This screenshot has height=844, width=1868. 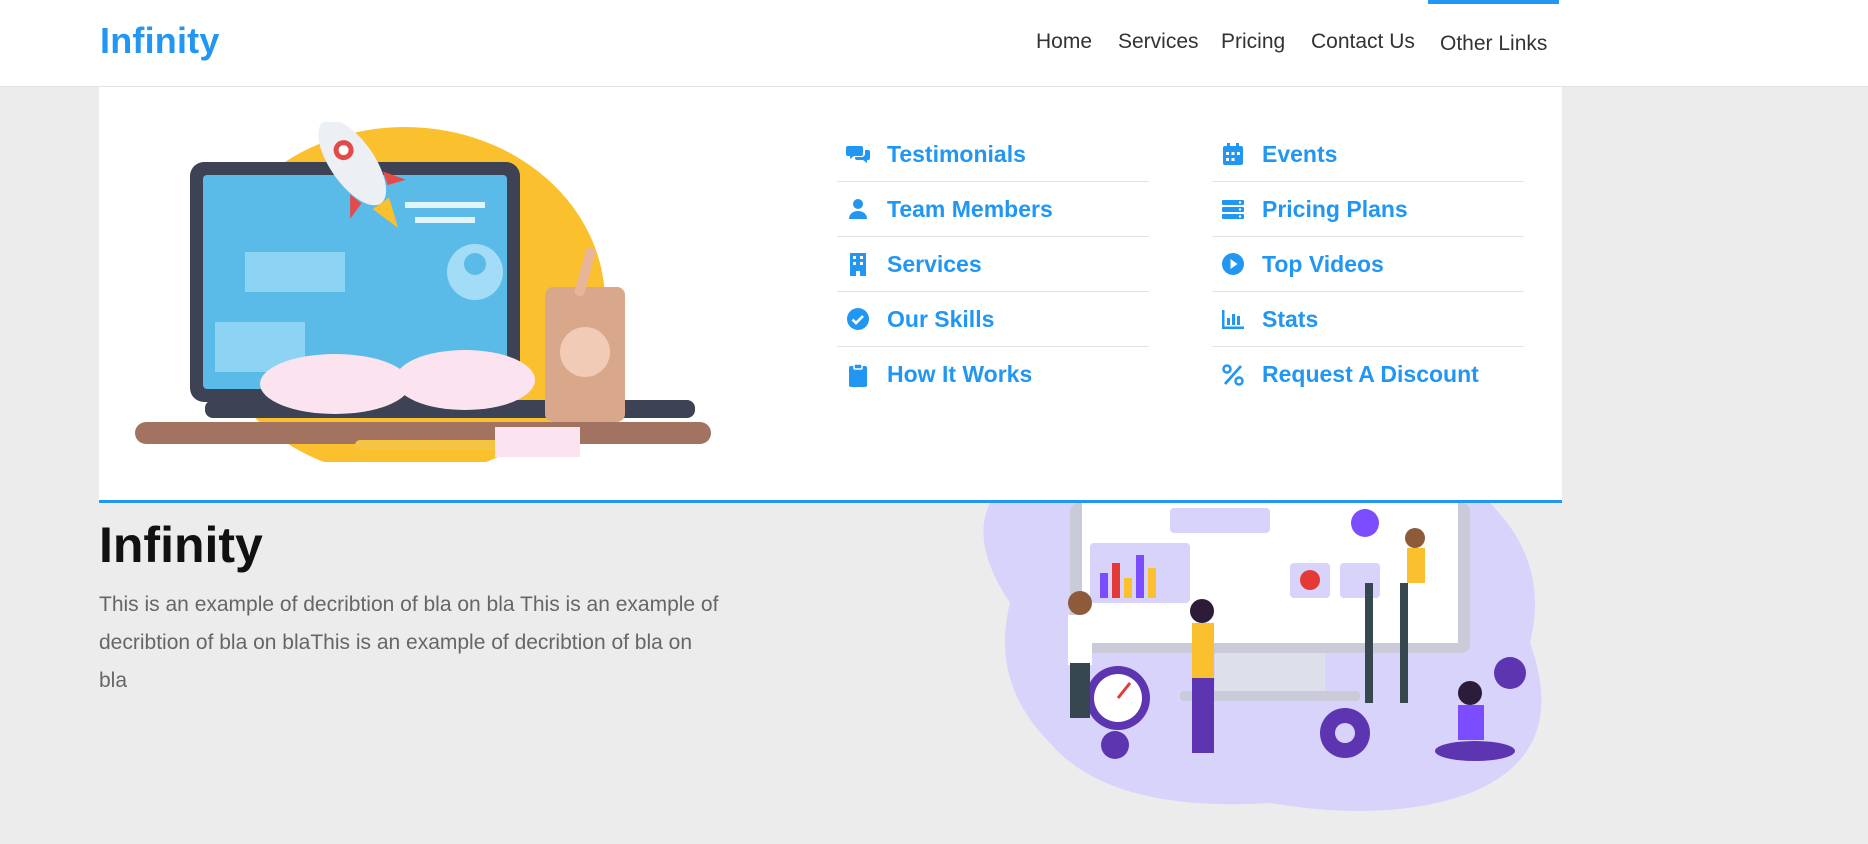 I want to click on menu-link-pricing-plans: Pricing Plans, so click(x=1368, y=209).